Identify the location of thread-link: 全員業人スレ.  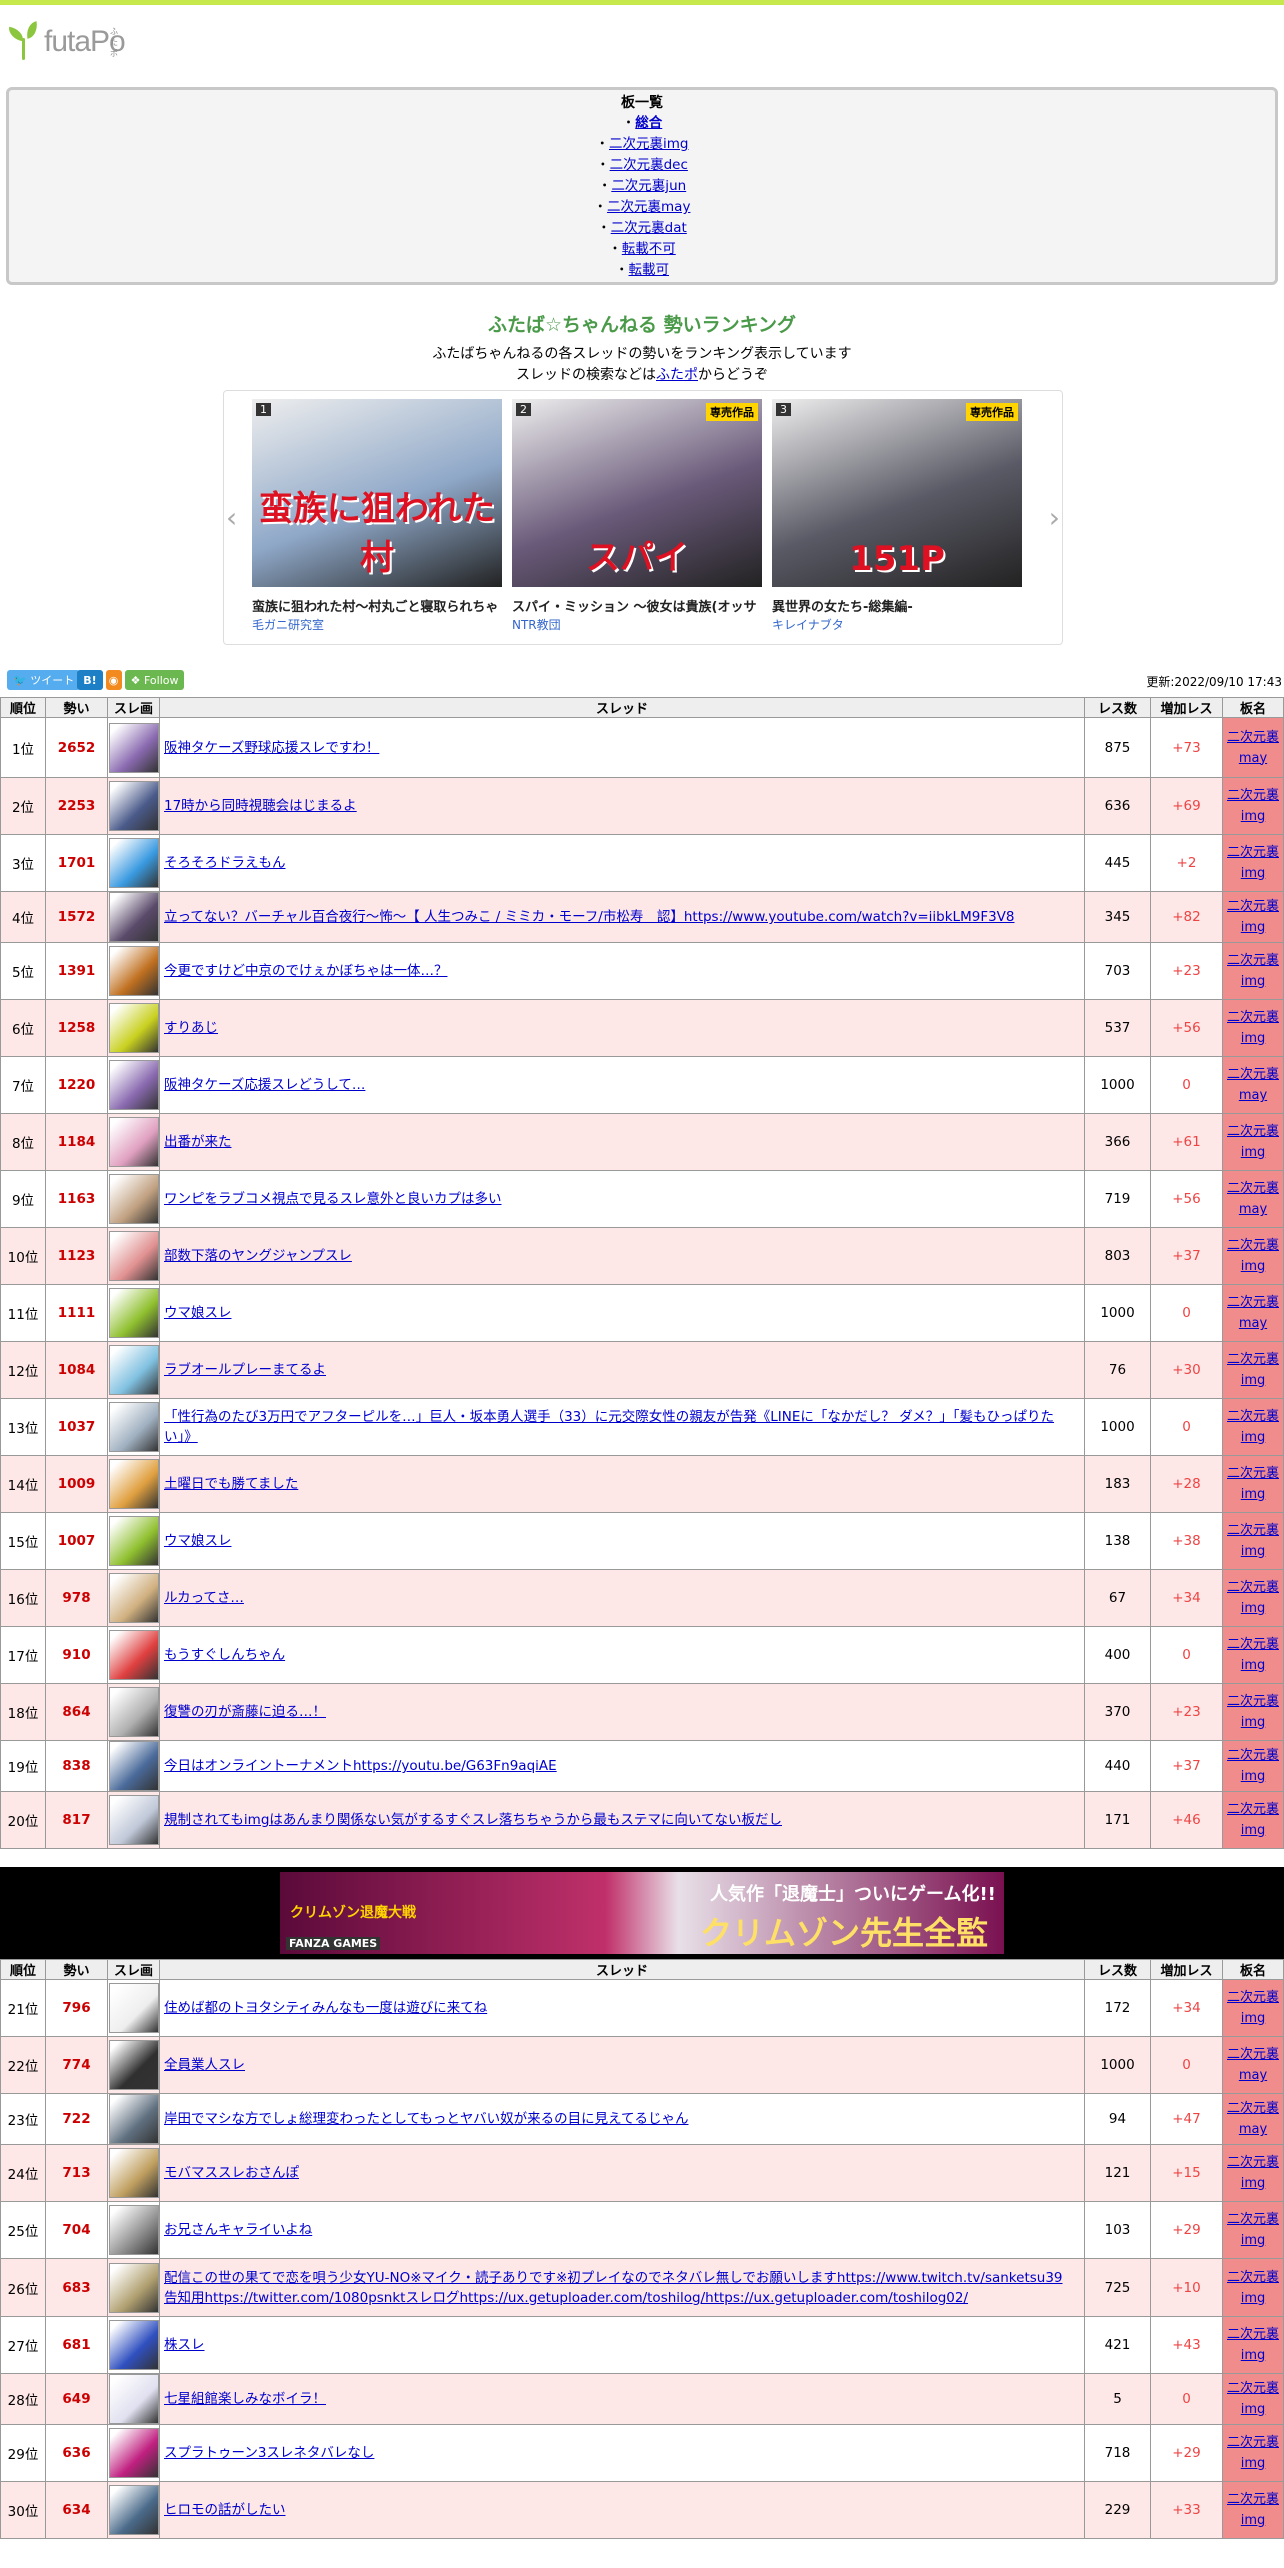
(204, 2065).